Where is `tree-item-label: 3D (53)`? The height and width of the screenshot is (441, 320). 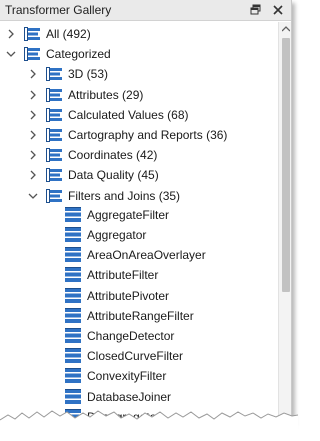
tree-item-label: 3D (53) is located at coordinates (88, 74).